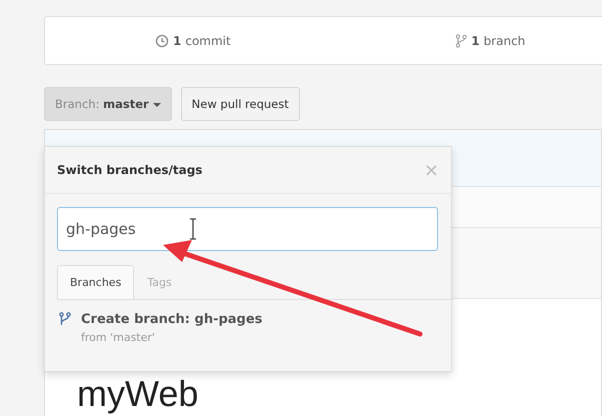  I want to click on dropdown-title: Switch branches/tags, so click(129, 170).